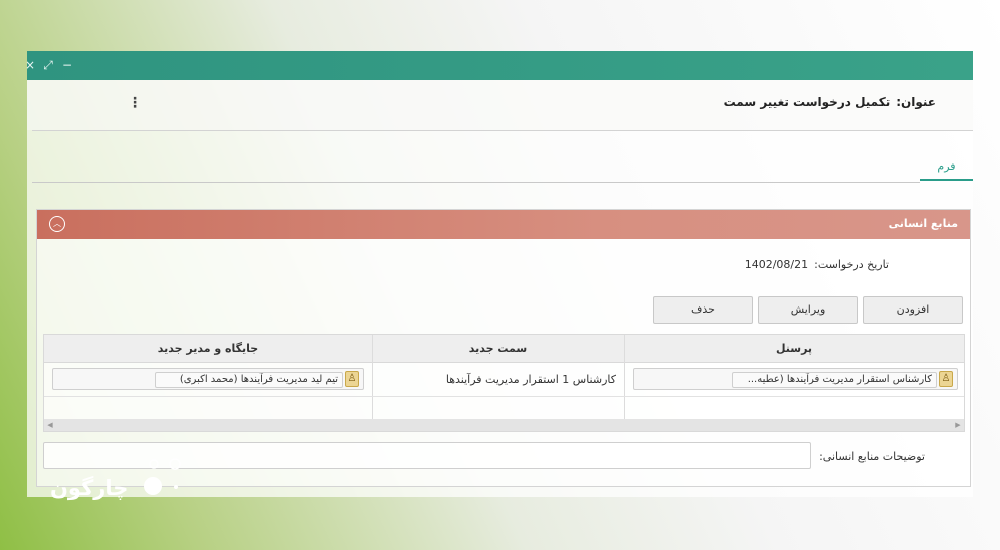 The width and height of the screenshot is (1000, 550). I want to click on header-divider, so click(502, 130).